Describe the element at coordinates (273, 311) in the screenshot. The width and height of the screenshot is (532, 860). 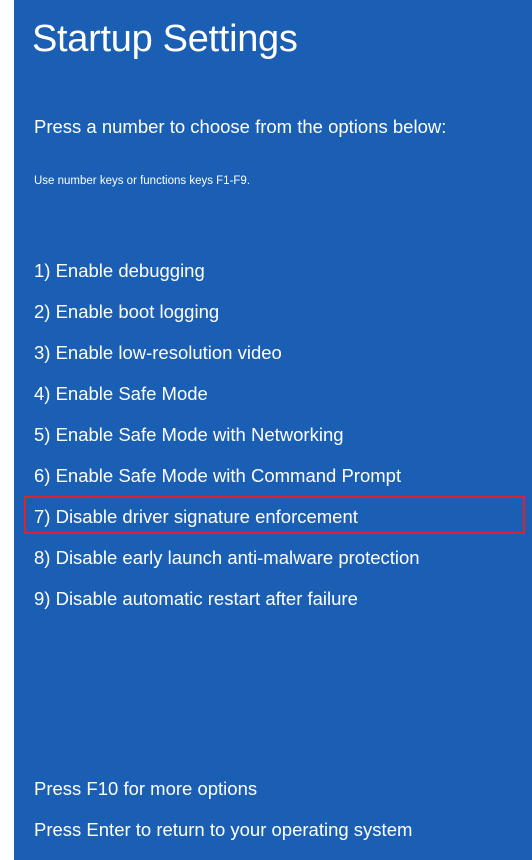
I see `option-enable-boot-logging: 2) Enable boot logging` at that location.